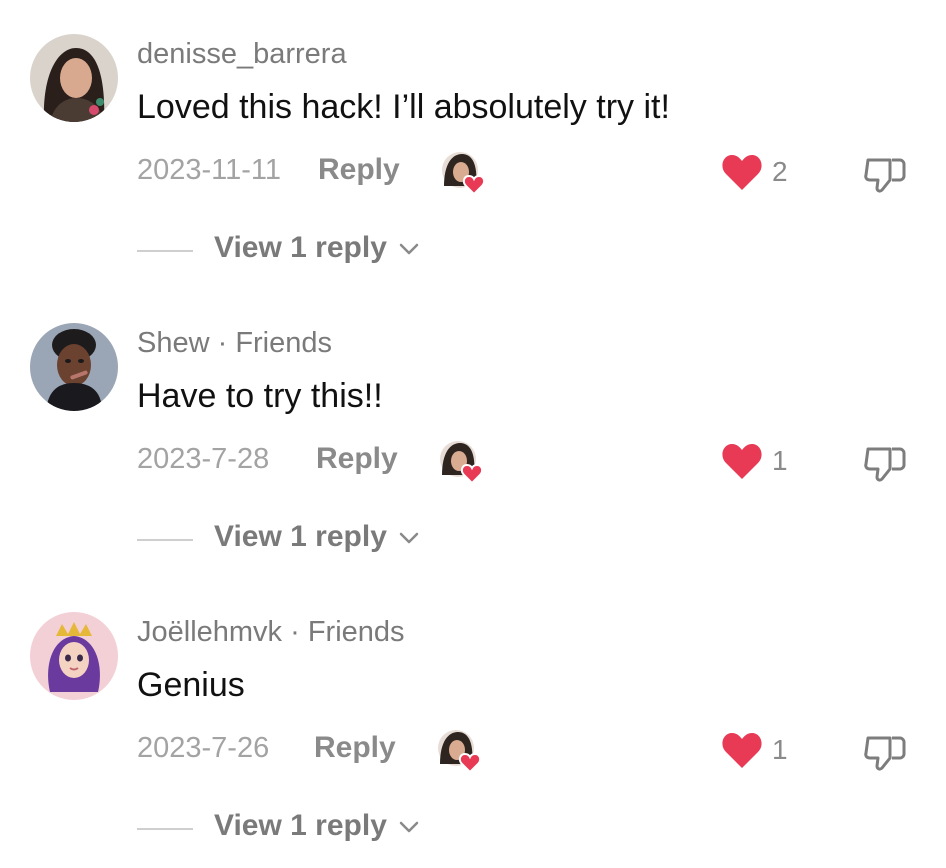 The width and height of the screenshot is (946, 868). I want to click on comment-text: Loved this hack! I’ll absolutely try it!, so click(403, 107).